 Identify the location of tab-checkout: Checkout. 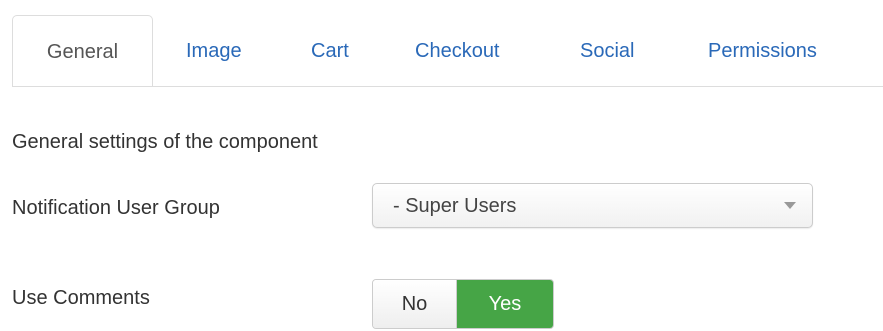
(457, 51).